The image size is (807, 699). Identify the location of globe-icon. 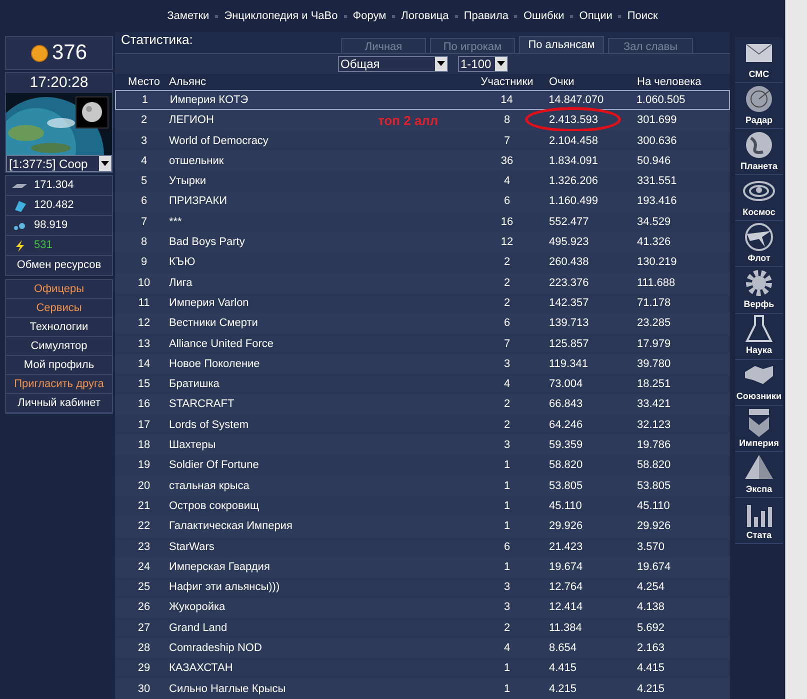
(759, 145).